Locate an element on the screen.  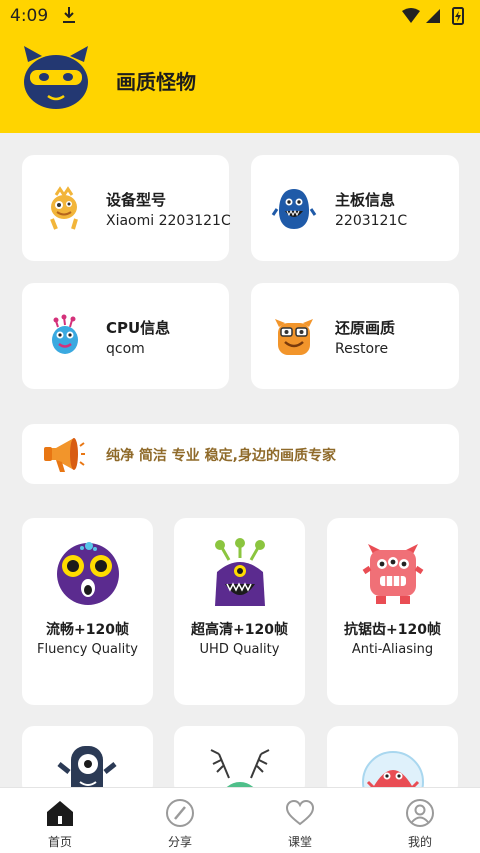
feature-subtitle: Anti-Aliasing is located at coordinates (392, 649).